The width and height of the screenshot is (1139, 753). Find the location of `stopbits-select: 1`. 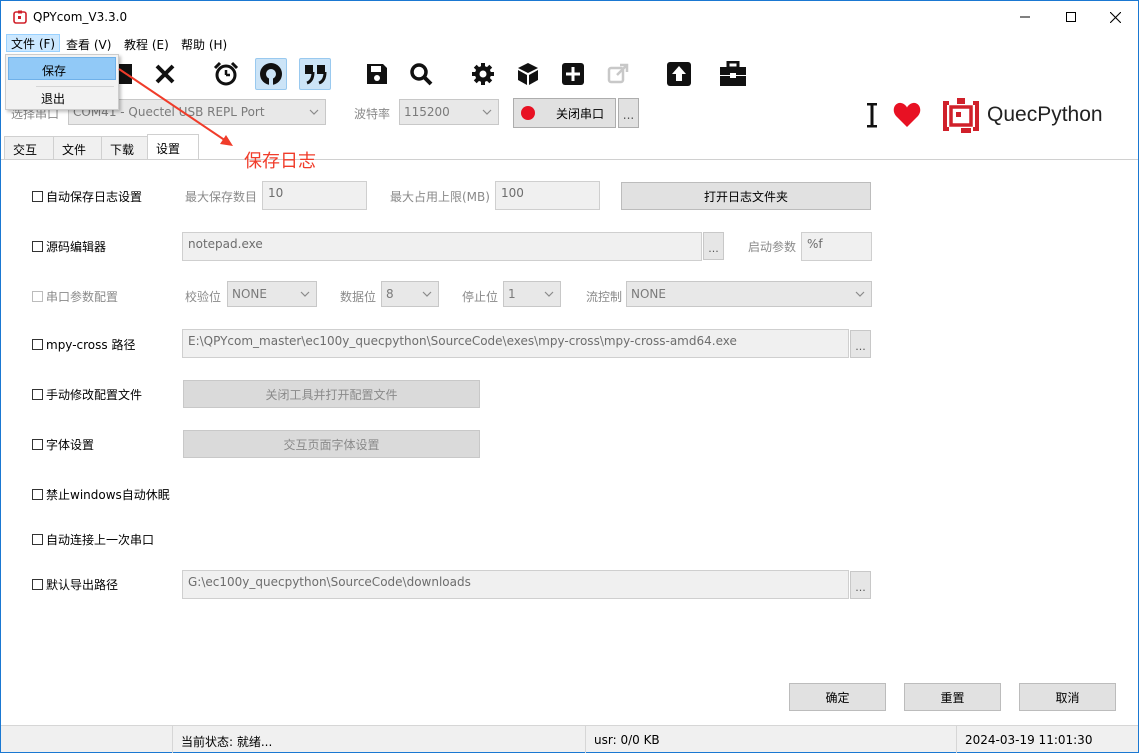

stopbits-select: 1 is located at coordinates (532, 294).